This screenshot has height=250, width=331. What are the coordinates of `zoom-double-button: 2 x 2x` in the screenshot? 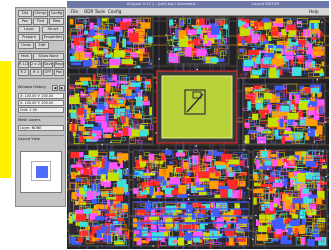 It's located at (36, 64).